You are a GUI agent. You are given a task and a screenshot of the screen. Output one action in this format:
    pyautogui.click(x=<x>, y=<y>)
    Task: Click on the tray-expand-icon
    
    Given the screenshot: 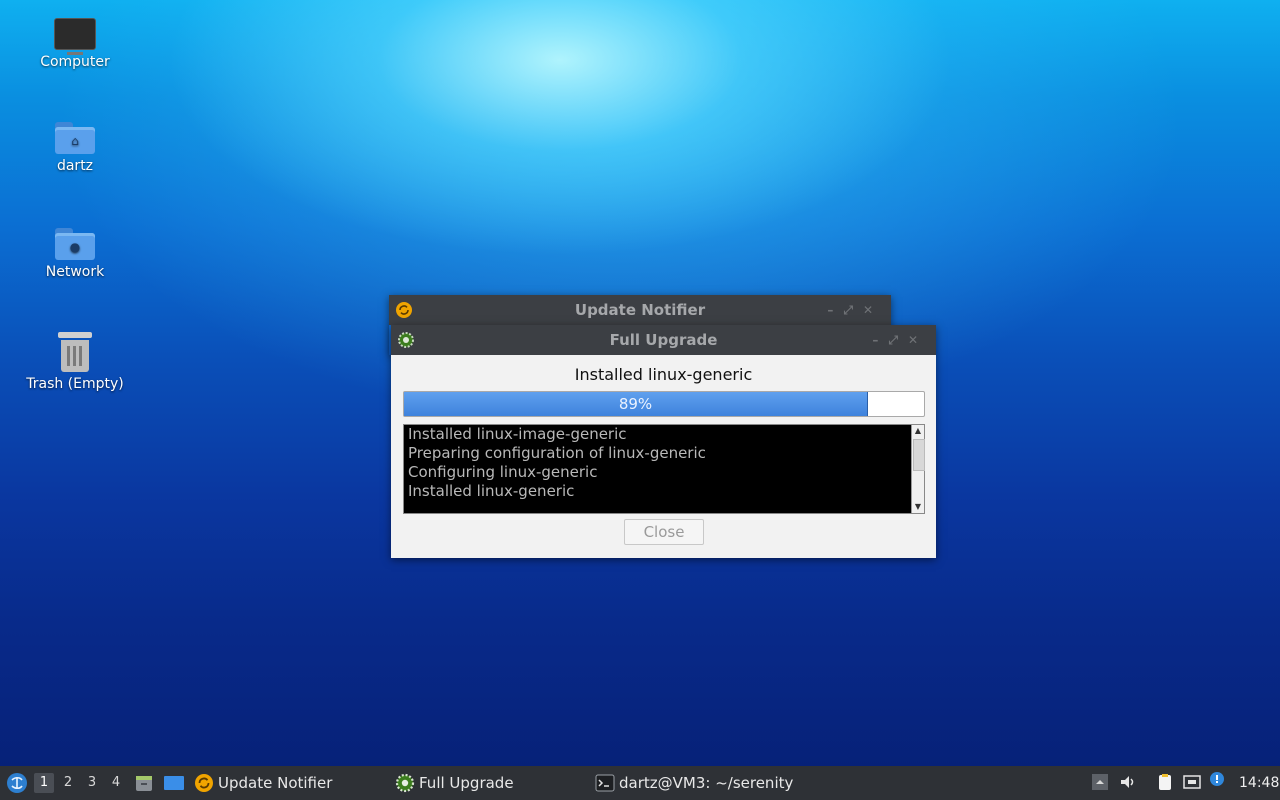 What is the action you would take?
    pyautogui.click(x=1100, y=782)
    